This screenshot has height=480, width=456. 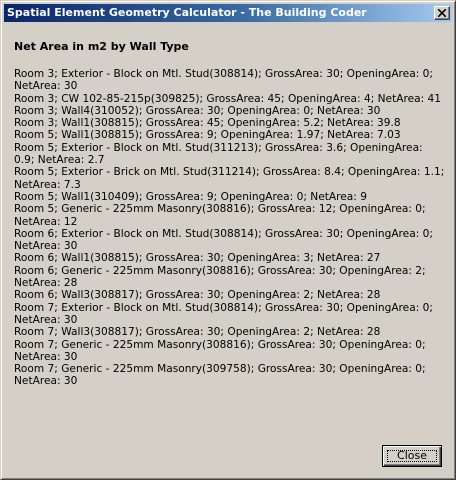 I want to click on close-button: Close, so click(x=412, y=456).